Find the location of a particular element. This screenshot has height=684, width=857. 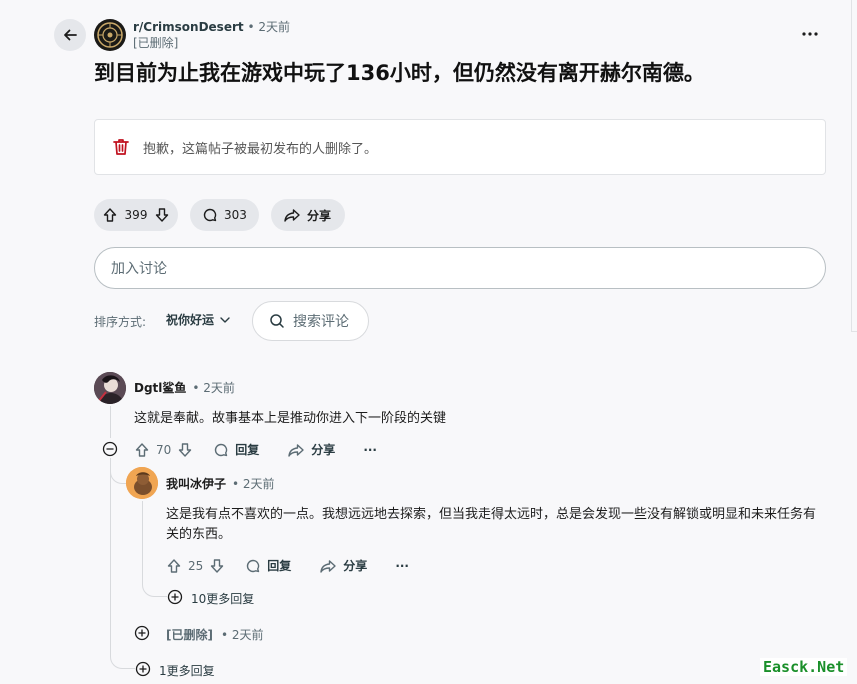

post-share-button: 分享 is located at coordinates (308, 215).